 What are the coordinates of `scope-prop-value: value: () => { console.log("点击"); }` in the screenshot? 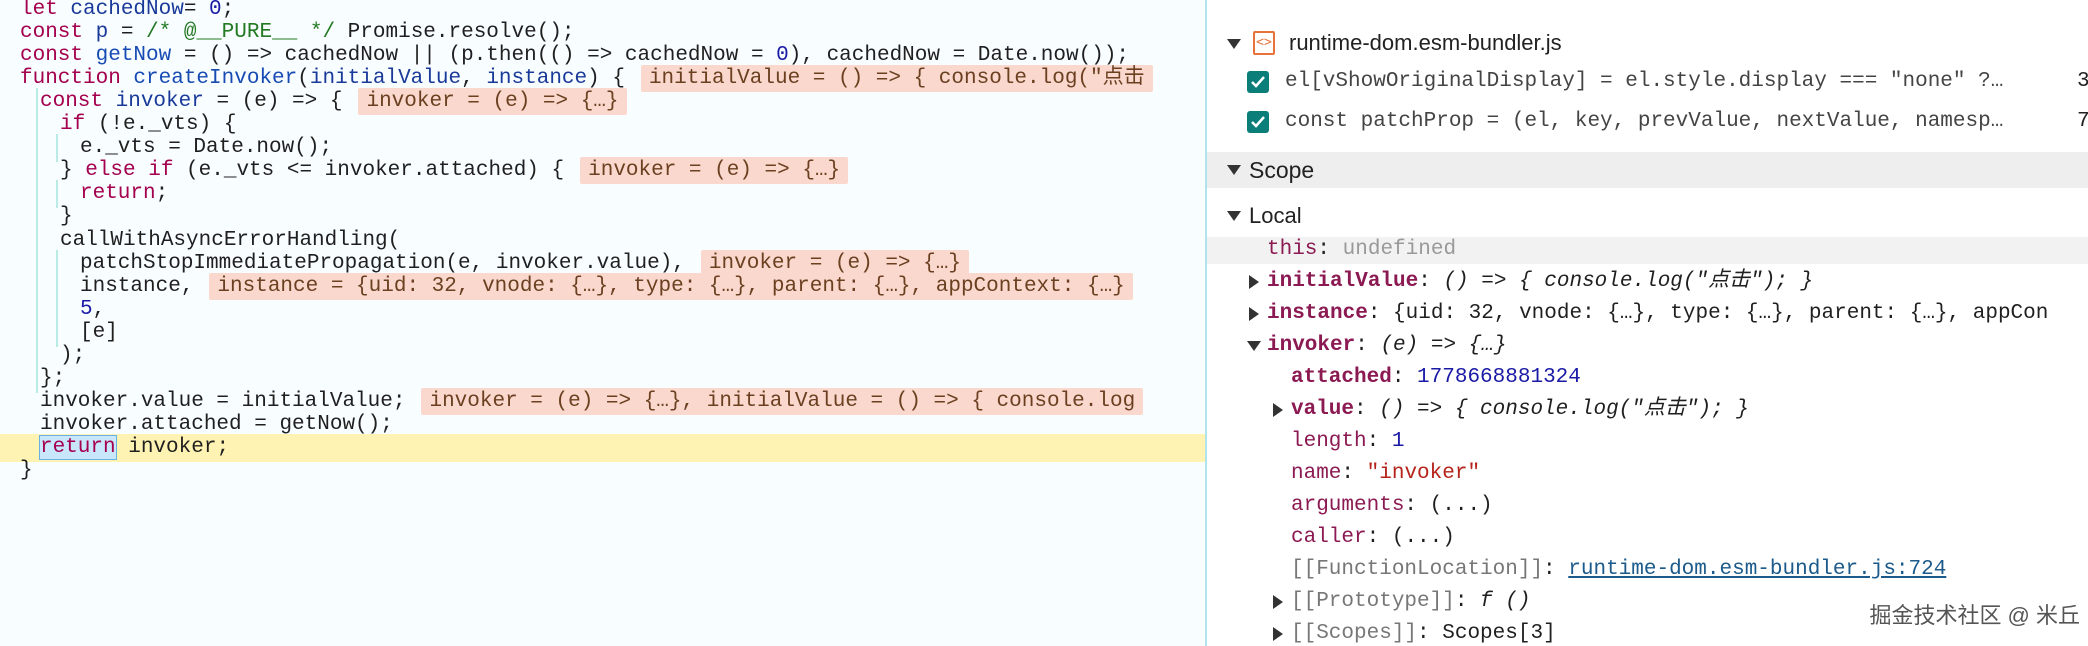 It's located at (1647, 410).